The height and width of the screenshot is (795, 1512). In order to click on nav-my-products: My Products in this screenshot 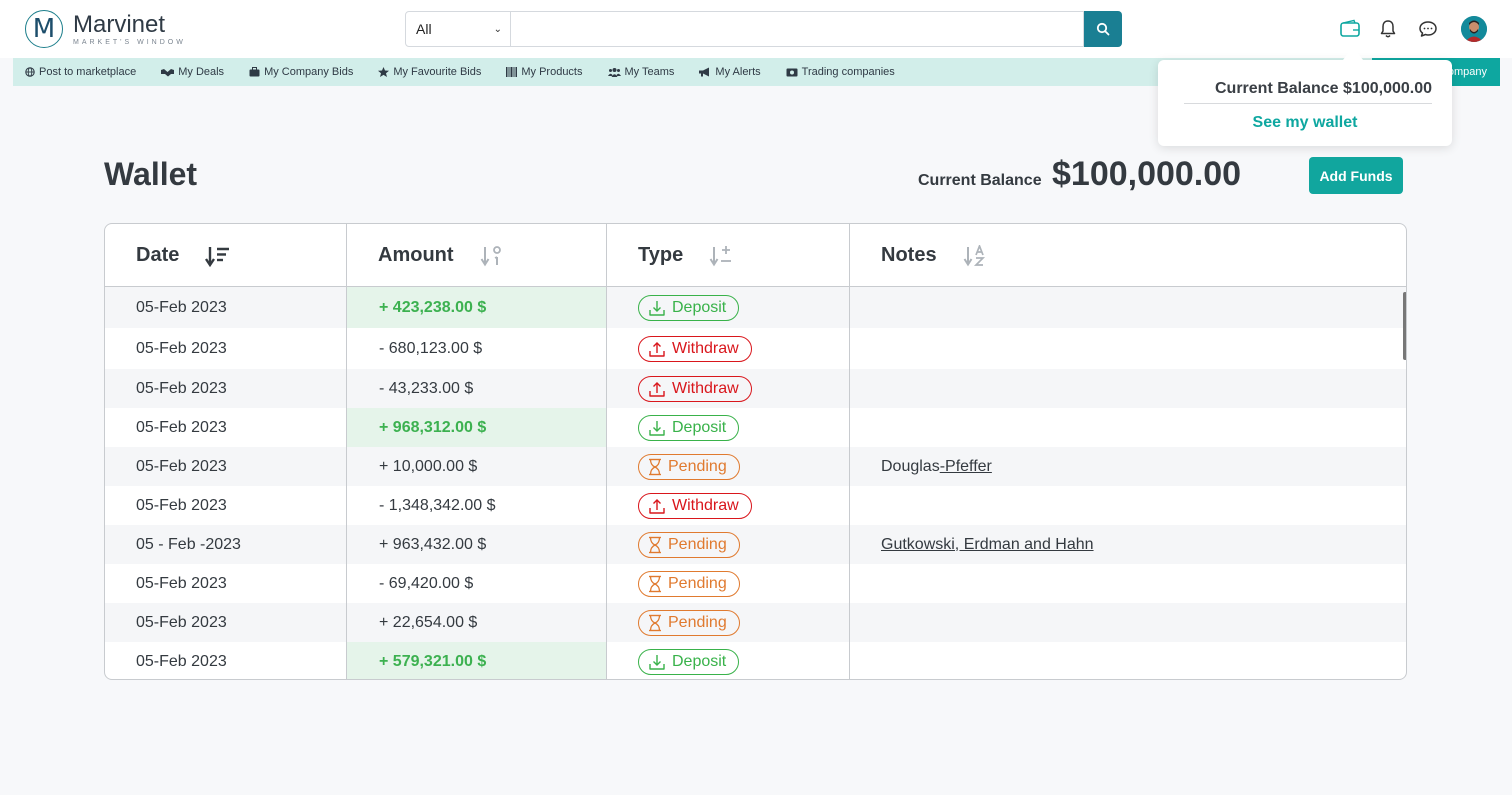, I will do `click(544, 72)`.